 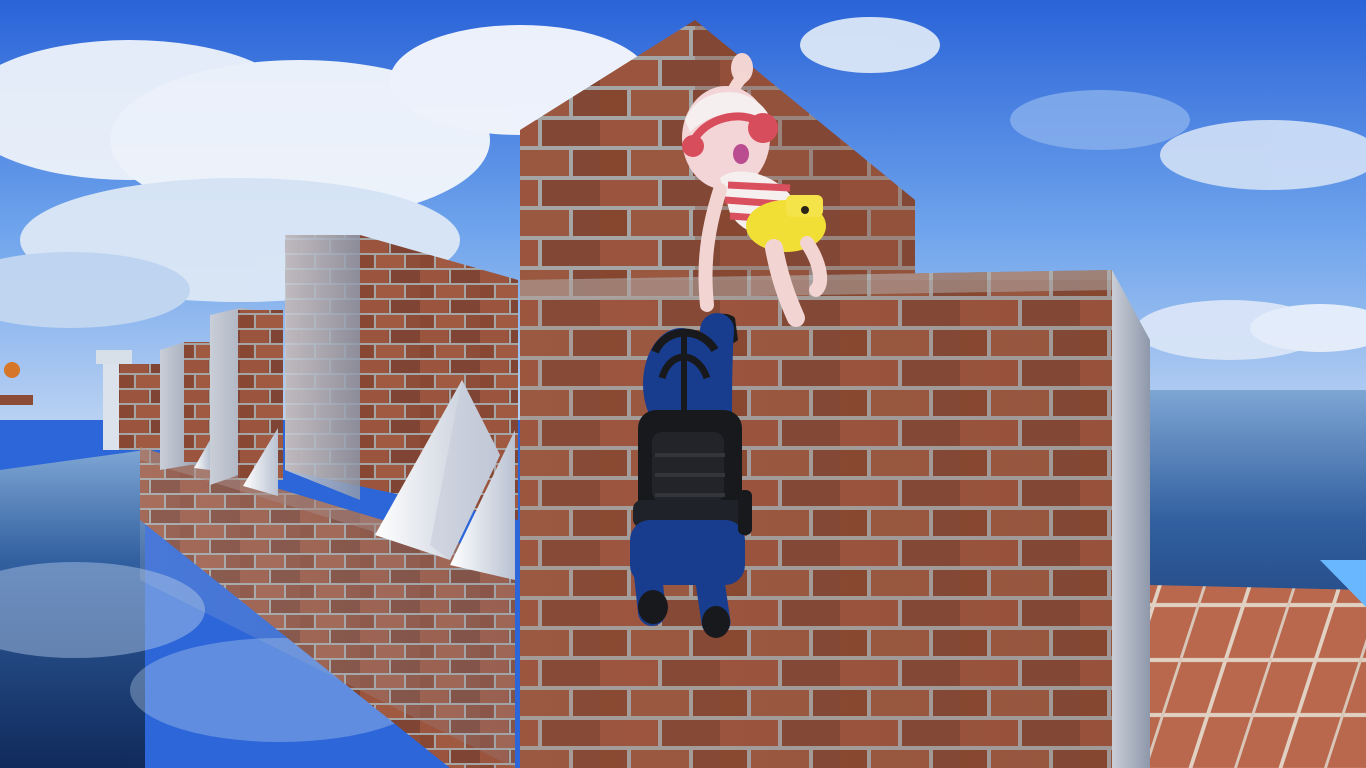 What do you see at coordinates (1258, 676) in the screenshot?
I see `floor-tiles` at bounding box center [1258, 676].